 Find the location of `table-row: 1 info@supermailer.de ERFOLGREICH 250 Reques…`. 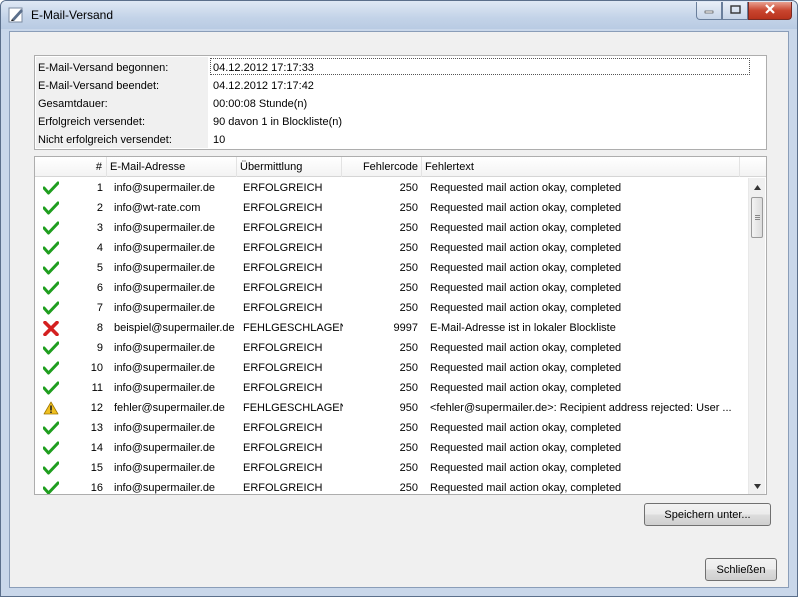

table-row: 1 info@supermailer.de ERFOLGREICH 250 Reques… is located at coordinates (391, 188).